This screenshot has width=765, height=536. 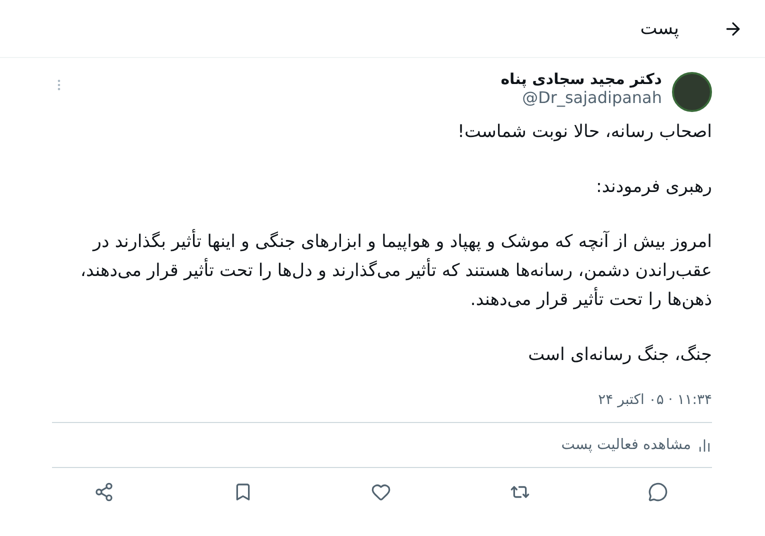 I want to click on post-text: رهبری فرمودند:, so click(x=653, y=187).